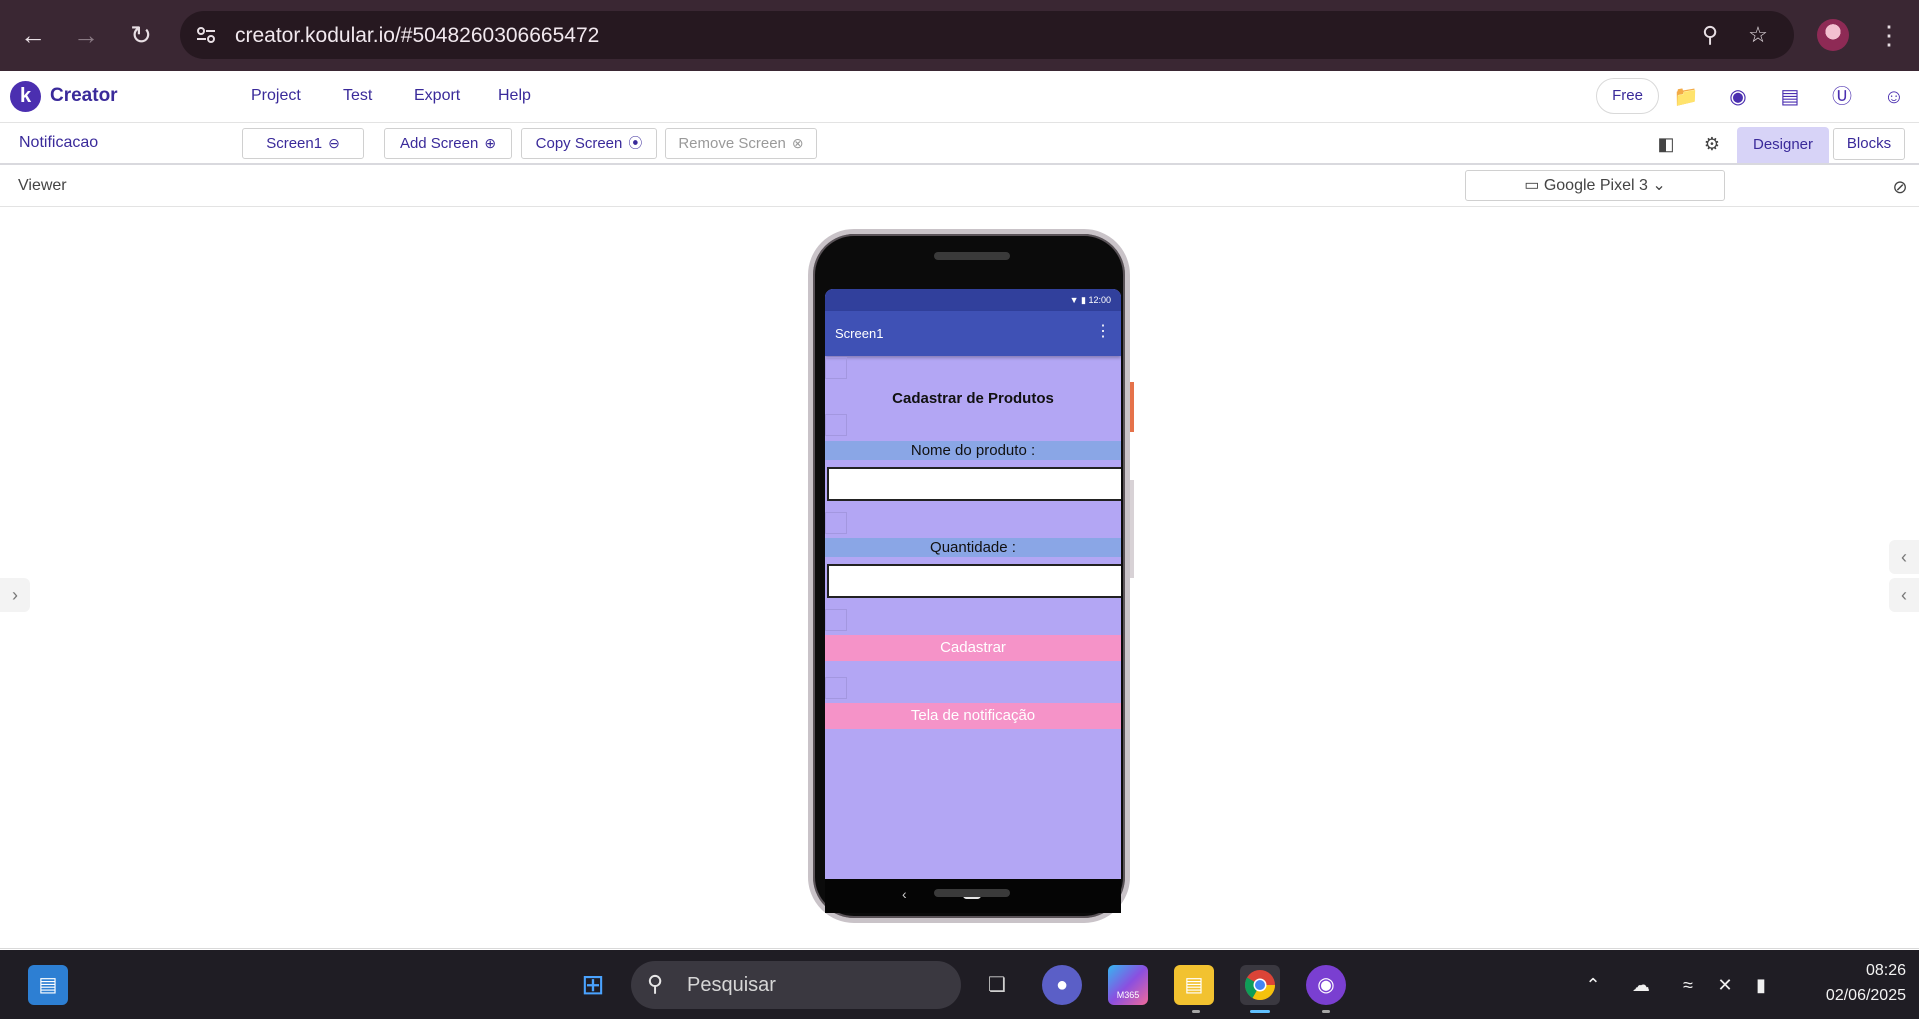  Describe the element at coordinates (1260, 1011) in the screenshot. I see `active-indicator` at that location.